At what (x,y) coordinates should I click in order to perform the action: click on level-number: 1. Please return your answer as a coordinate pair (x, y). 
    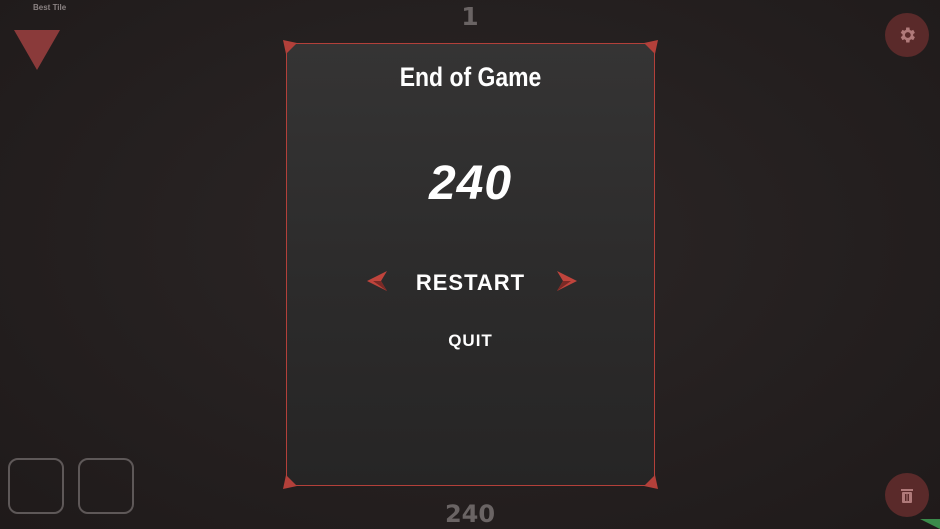
    Looking at the image, I should click on (470, 16).